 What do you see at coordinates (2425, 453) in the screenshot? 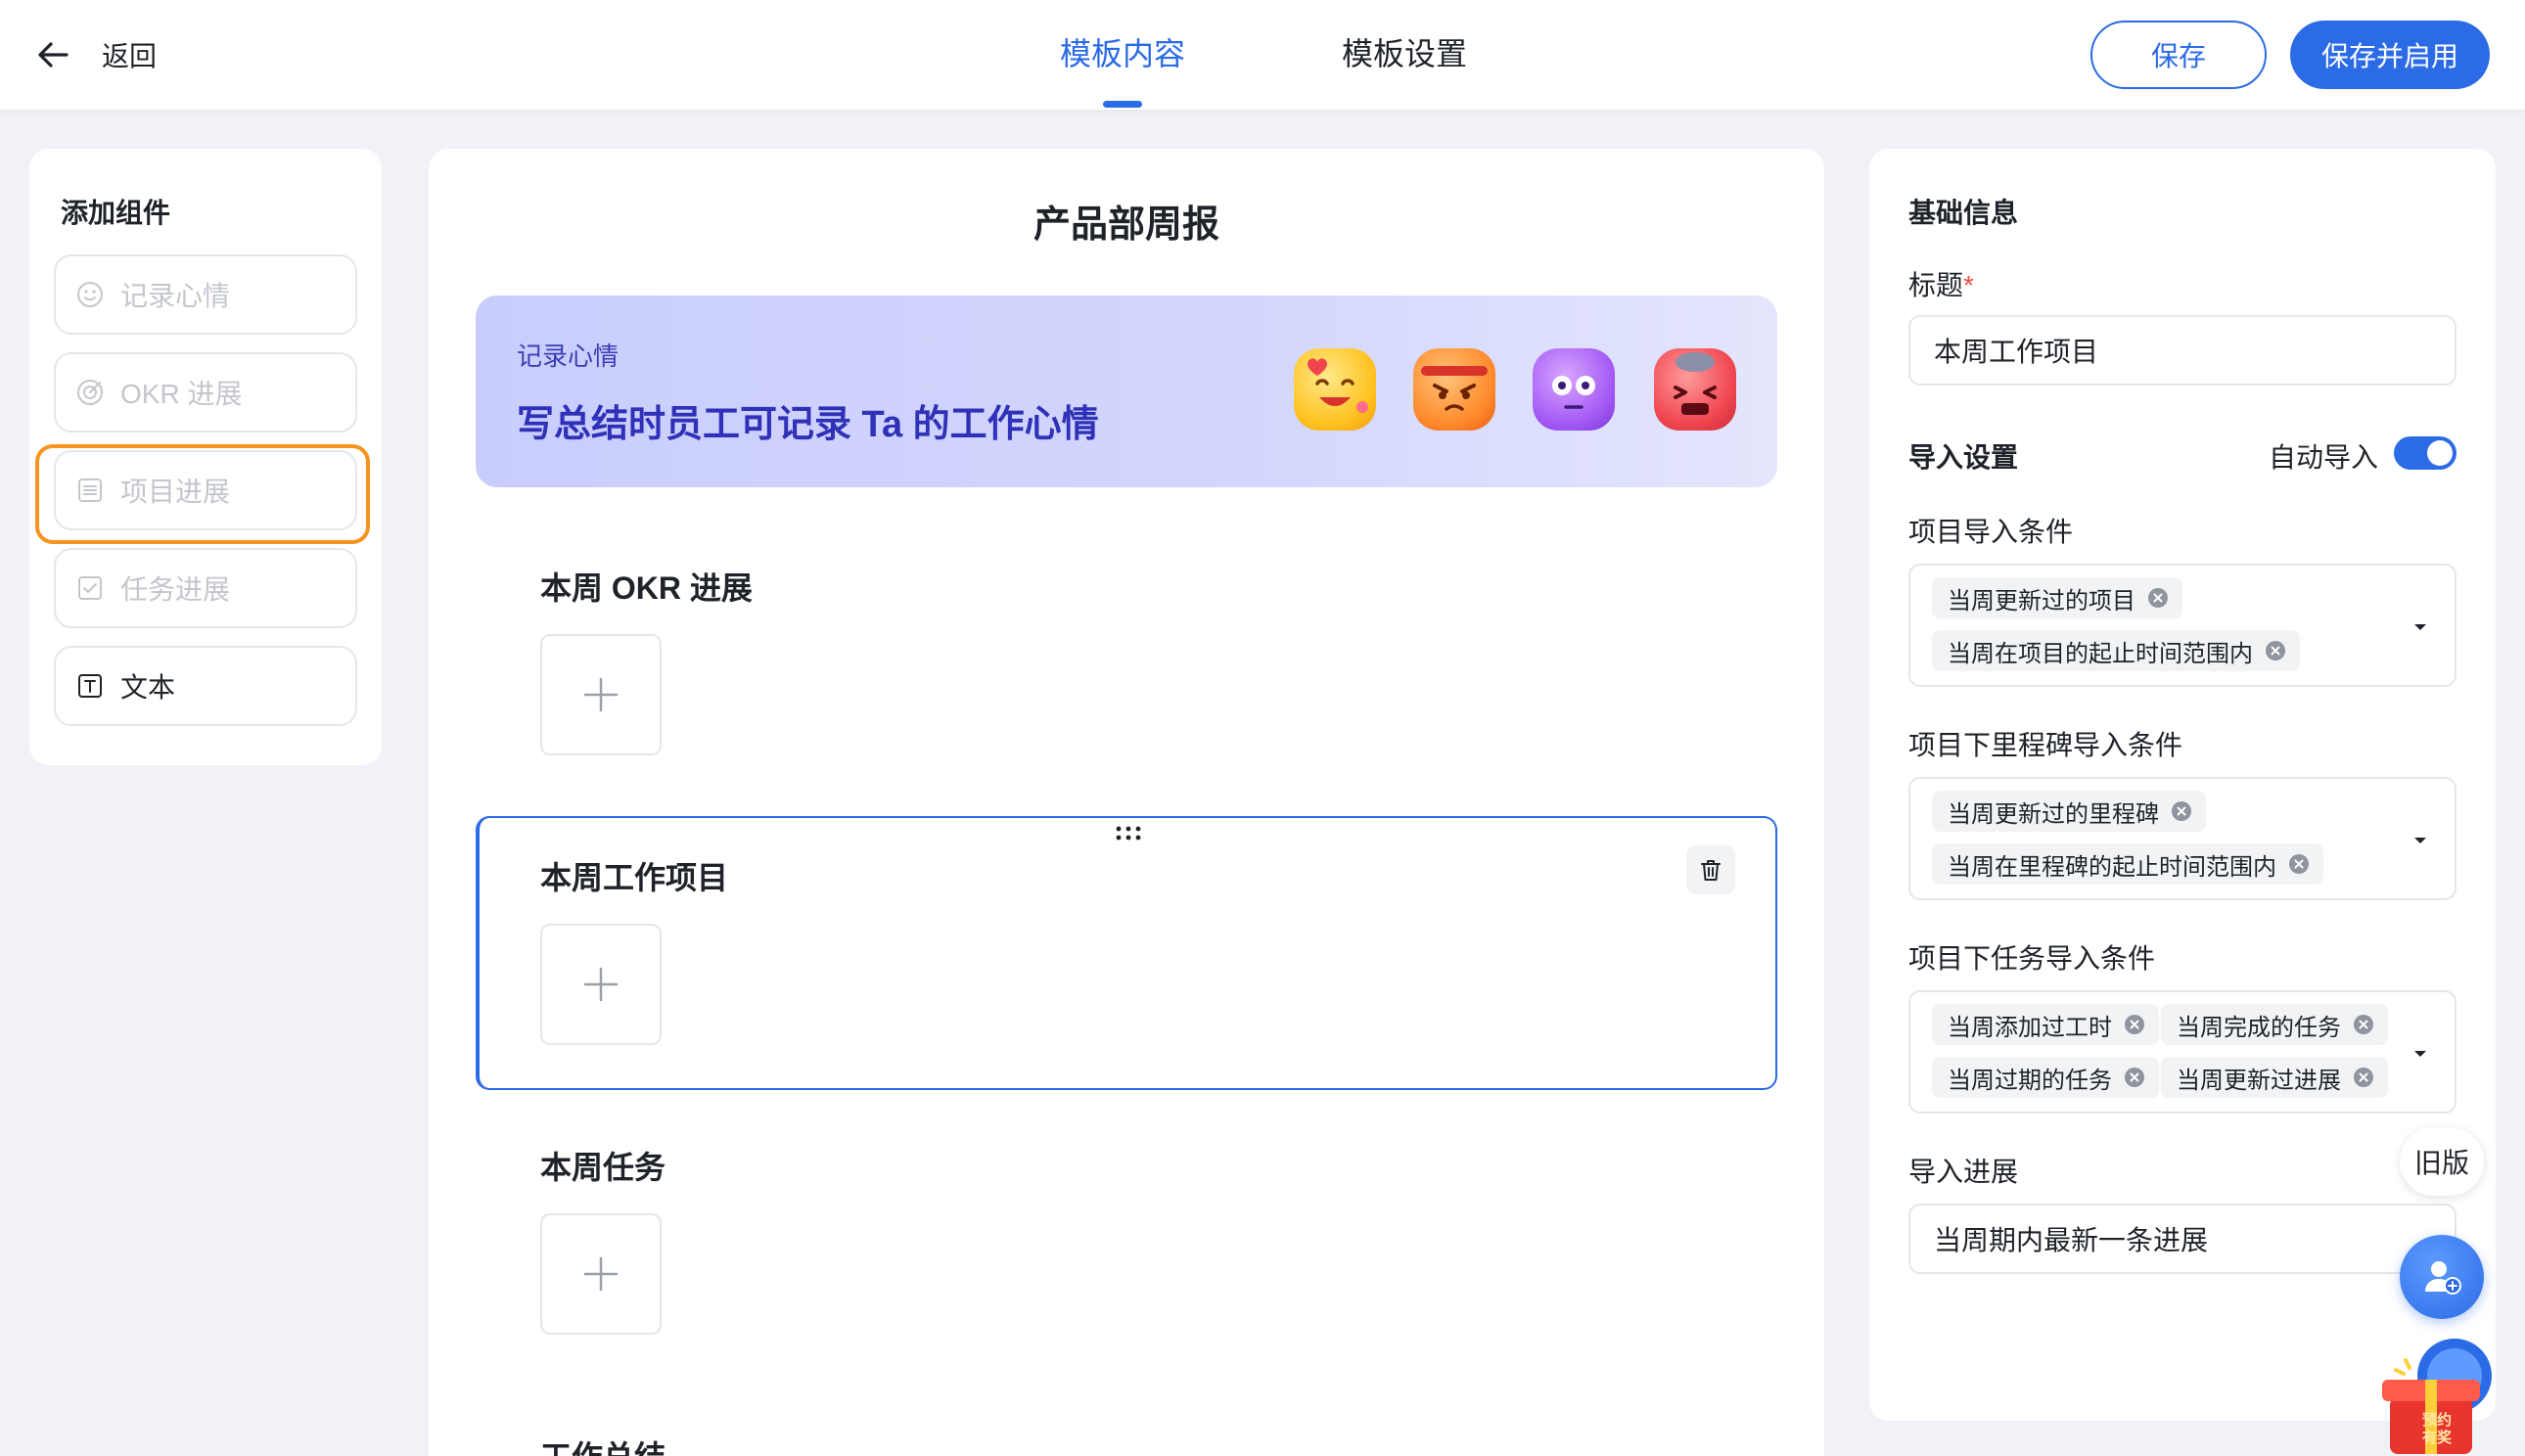
I see `auto-import-toggle` at bounding box center [2425, 453].